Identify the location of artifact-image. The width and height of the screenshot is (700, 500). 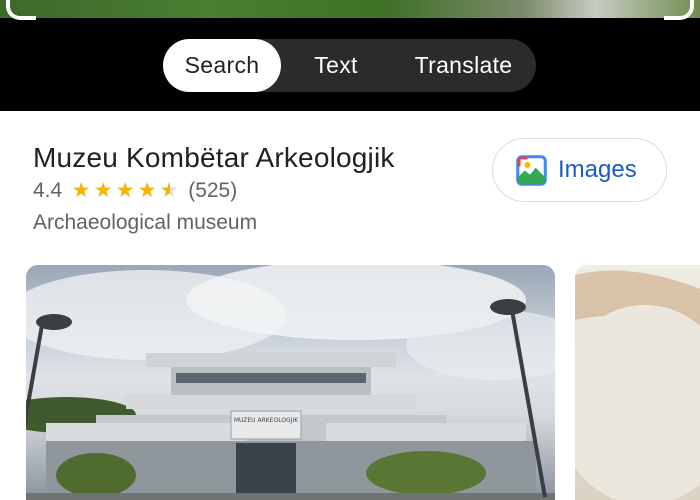
(637, 385).